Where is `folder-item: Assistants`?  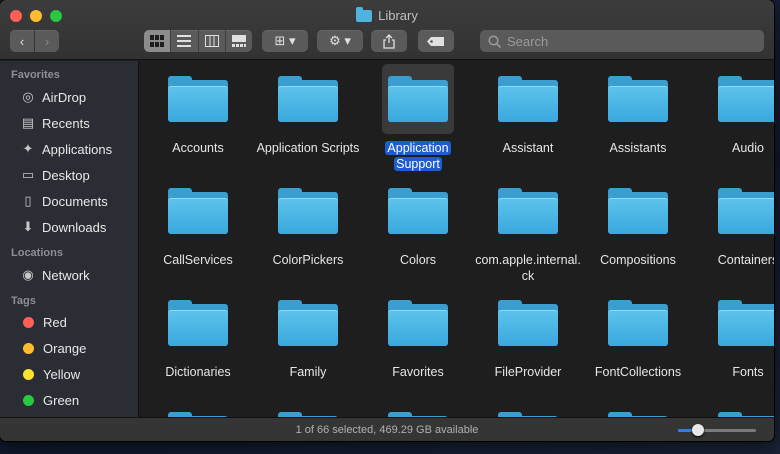 folder-item: Assistants is located at coordinates (638, 110).